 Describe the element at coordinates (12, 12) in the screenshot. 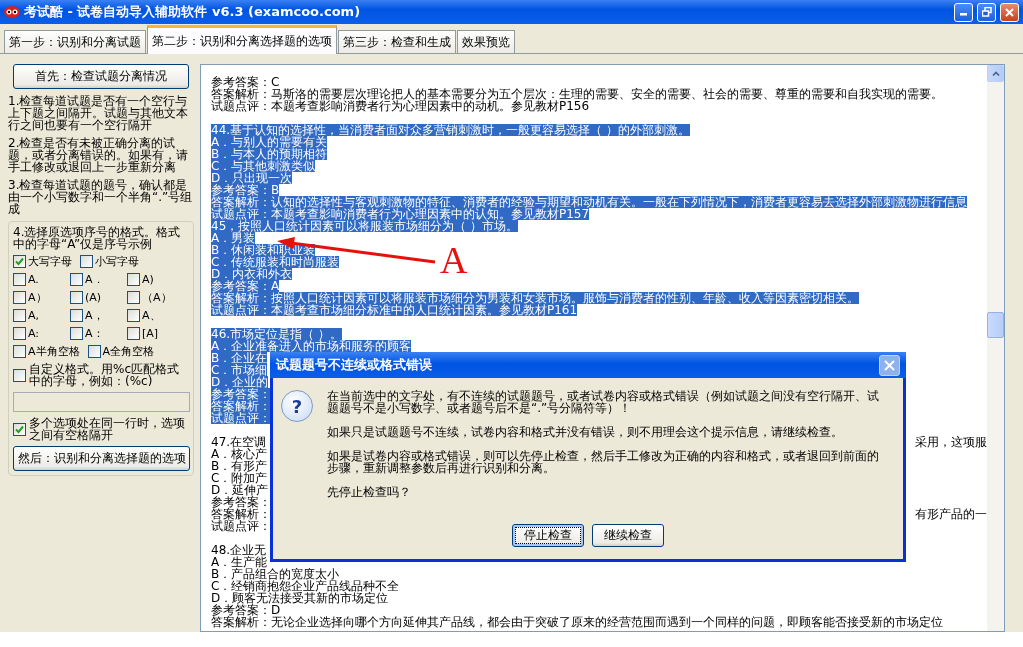

I see `app-logo-icon` at that location.